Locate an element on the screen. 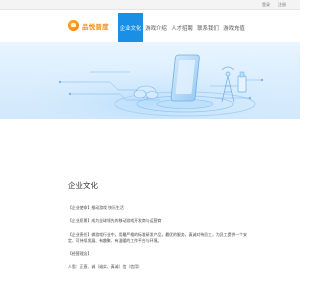 The image size is (320, 300). nav-item-careers: 人才招聘 is located at coordinates (182, 27).